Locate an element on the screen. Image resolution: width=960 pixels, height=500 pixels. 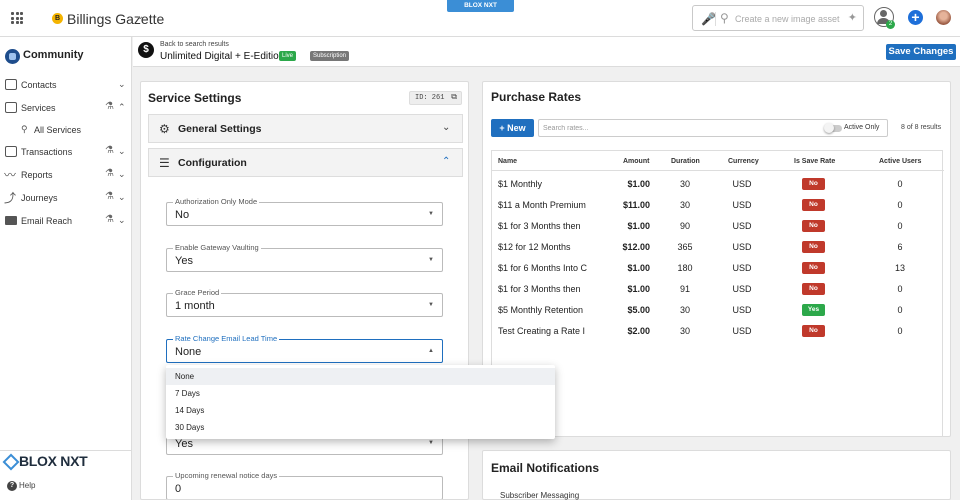
rate-amount: $1.00 is located at coordinates (638, 226).